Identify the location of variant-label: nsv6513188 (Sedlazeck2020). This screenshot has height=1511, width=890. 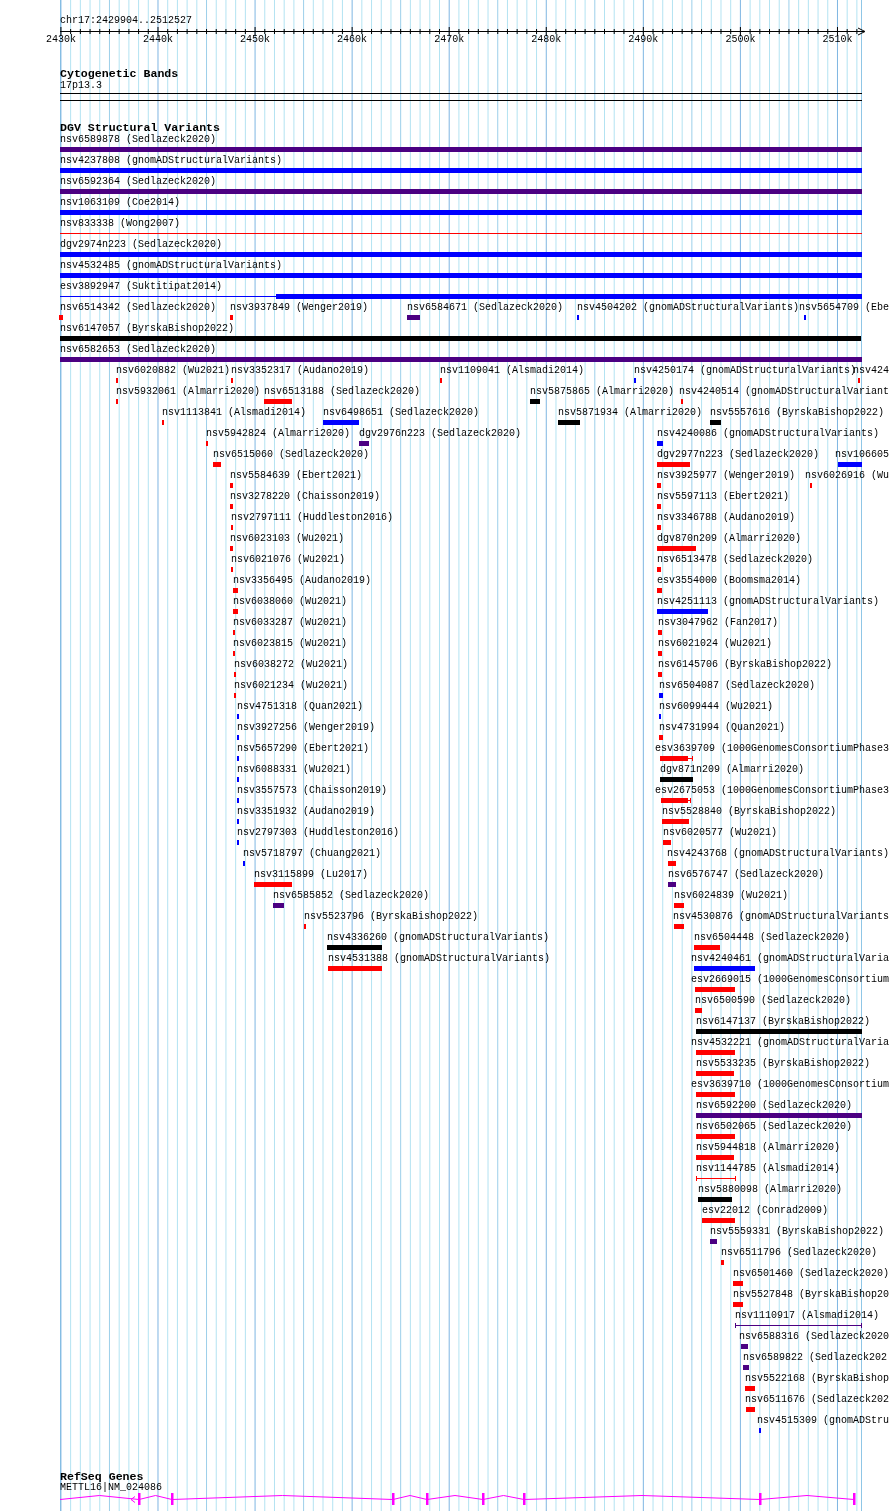
(342, 392).